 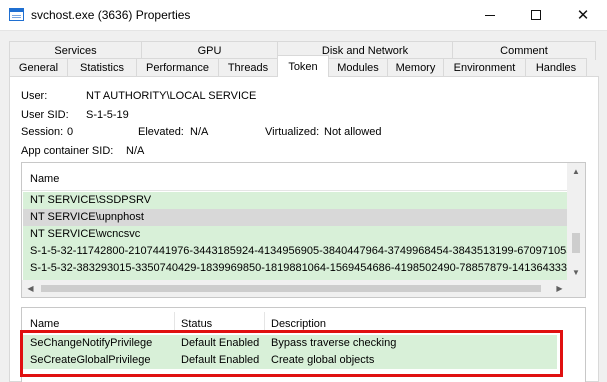 I want to click on close-icon: ✕, so click(x=583, y=15).